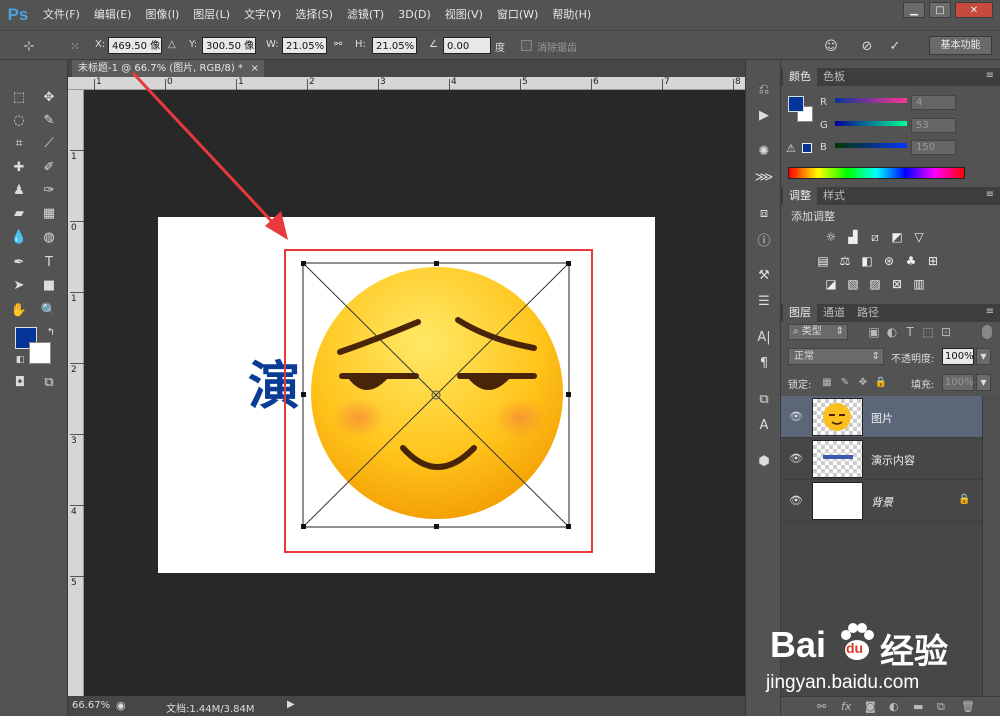 The image size is (1000, 716). What do you see at coordinates (834, 77) in the screenshot?
I see `tab-swatches: 色板` at bounding box center [834, 77].